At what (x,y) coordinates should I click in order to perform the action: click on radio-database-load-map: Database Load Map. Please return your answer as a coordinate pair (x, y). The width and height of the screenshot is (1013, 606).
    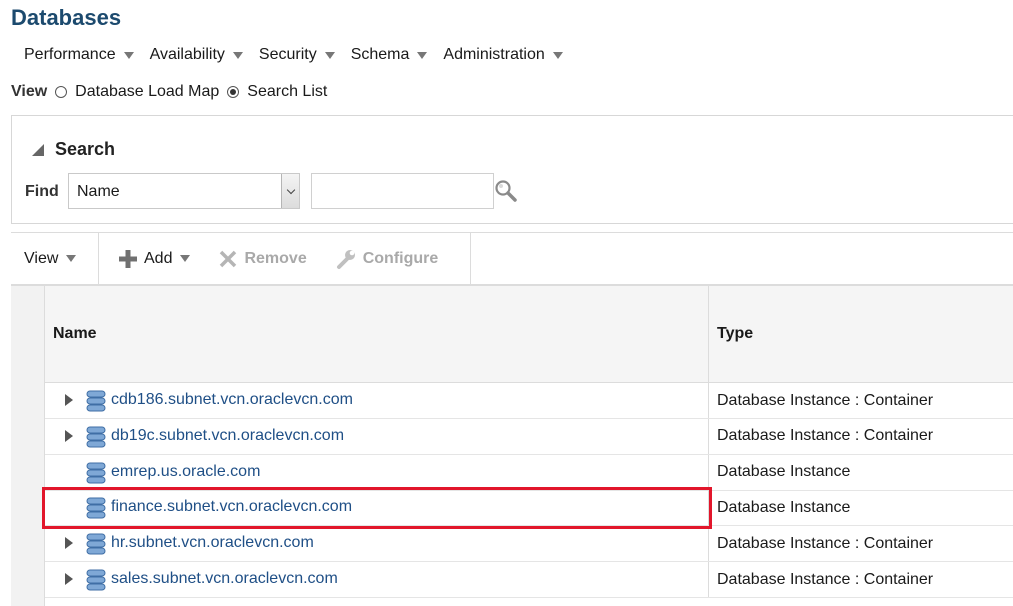
    Looking at the image, I should click on (137, 92).